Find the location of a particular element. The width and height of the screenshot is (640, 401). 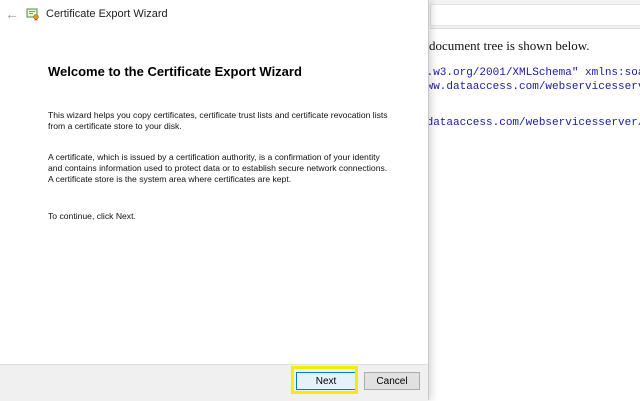

wizard-titlebar: ← Certificate Export Wizard is located at coordinates (214, 15).